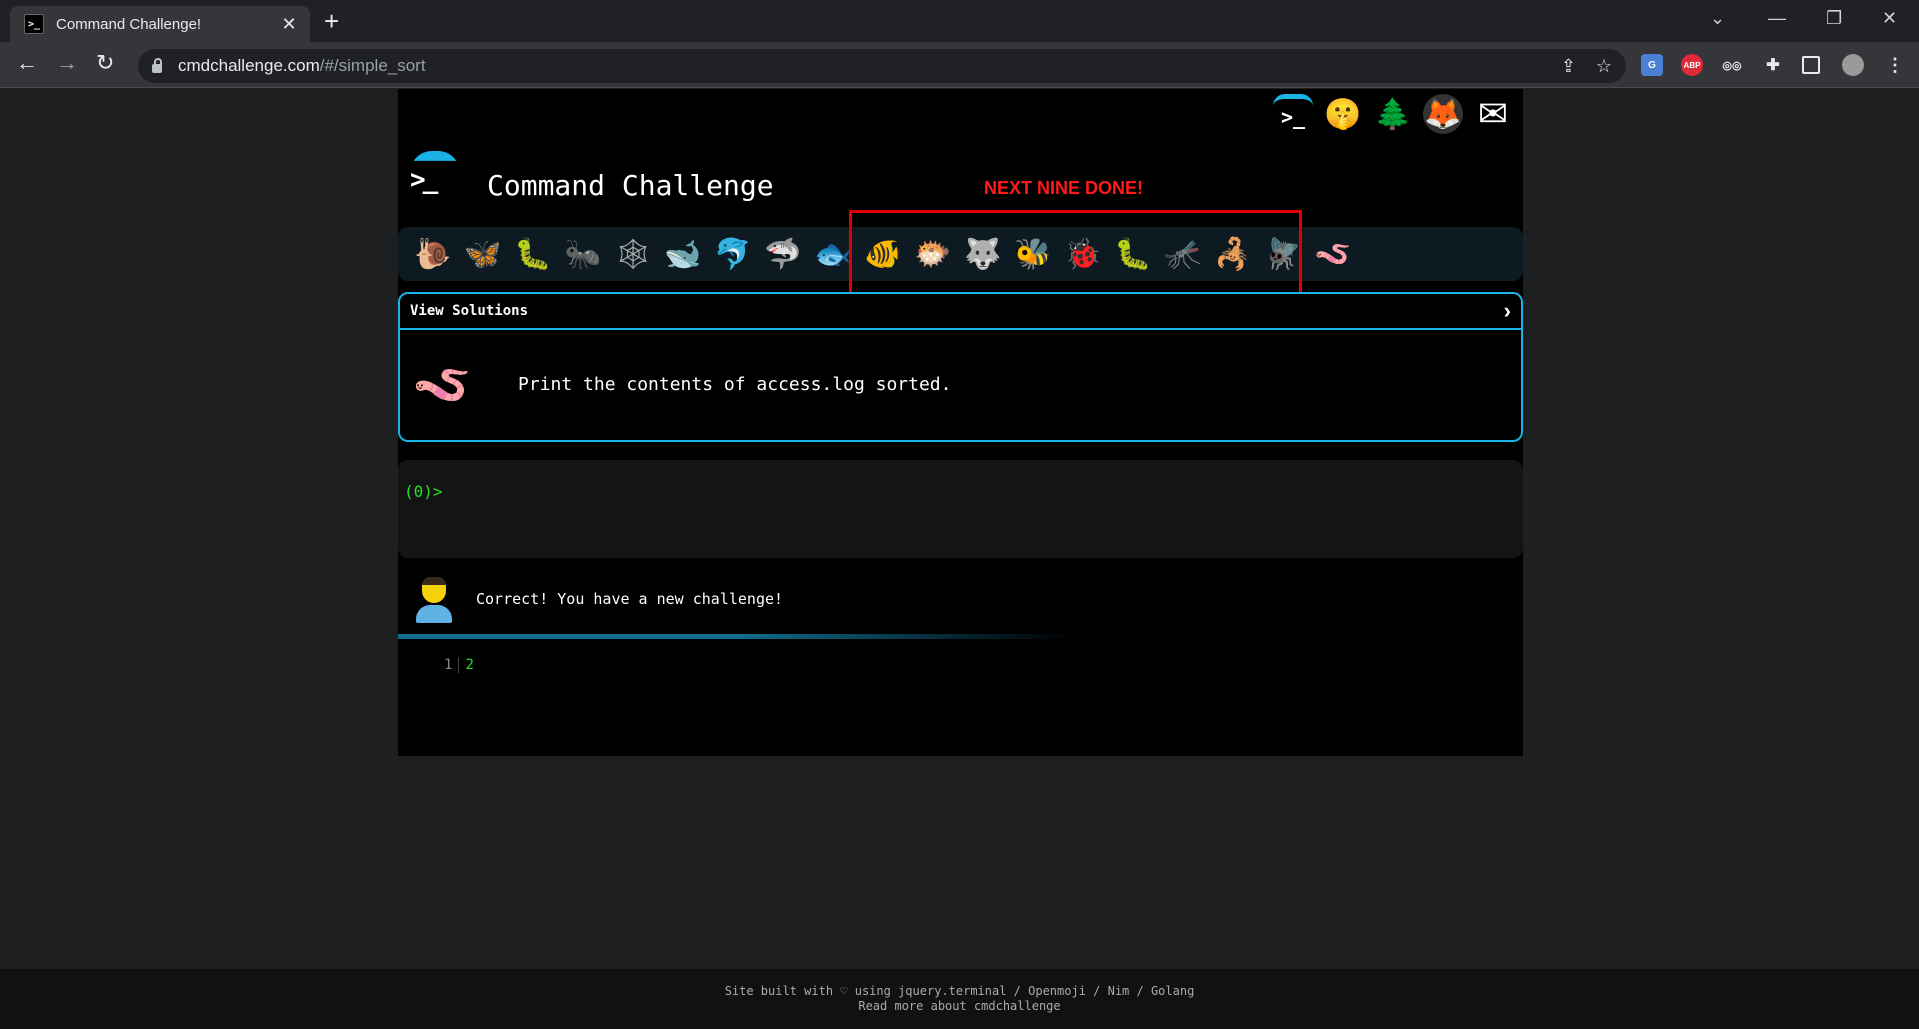 Image resolution: width=1919 pixels, height=1029 pixels. Describe the element at coordinates (157, 65) in the screenshot. I see `lock-icon` at that location.